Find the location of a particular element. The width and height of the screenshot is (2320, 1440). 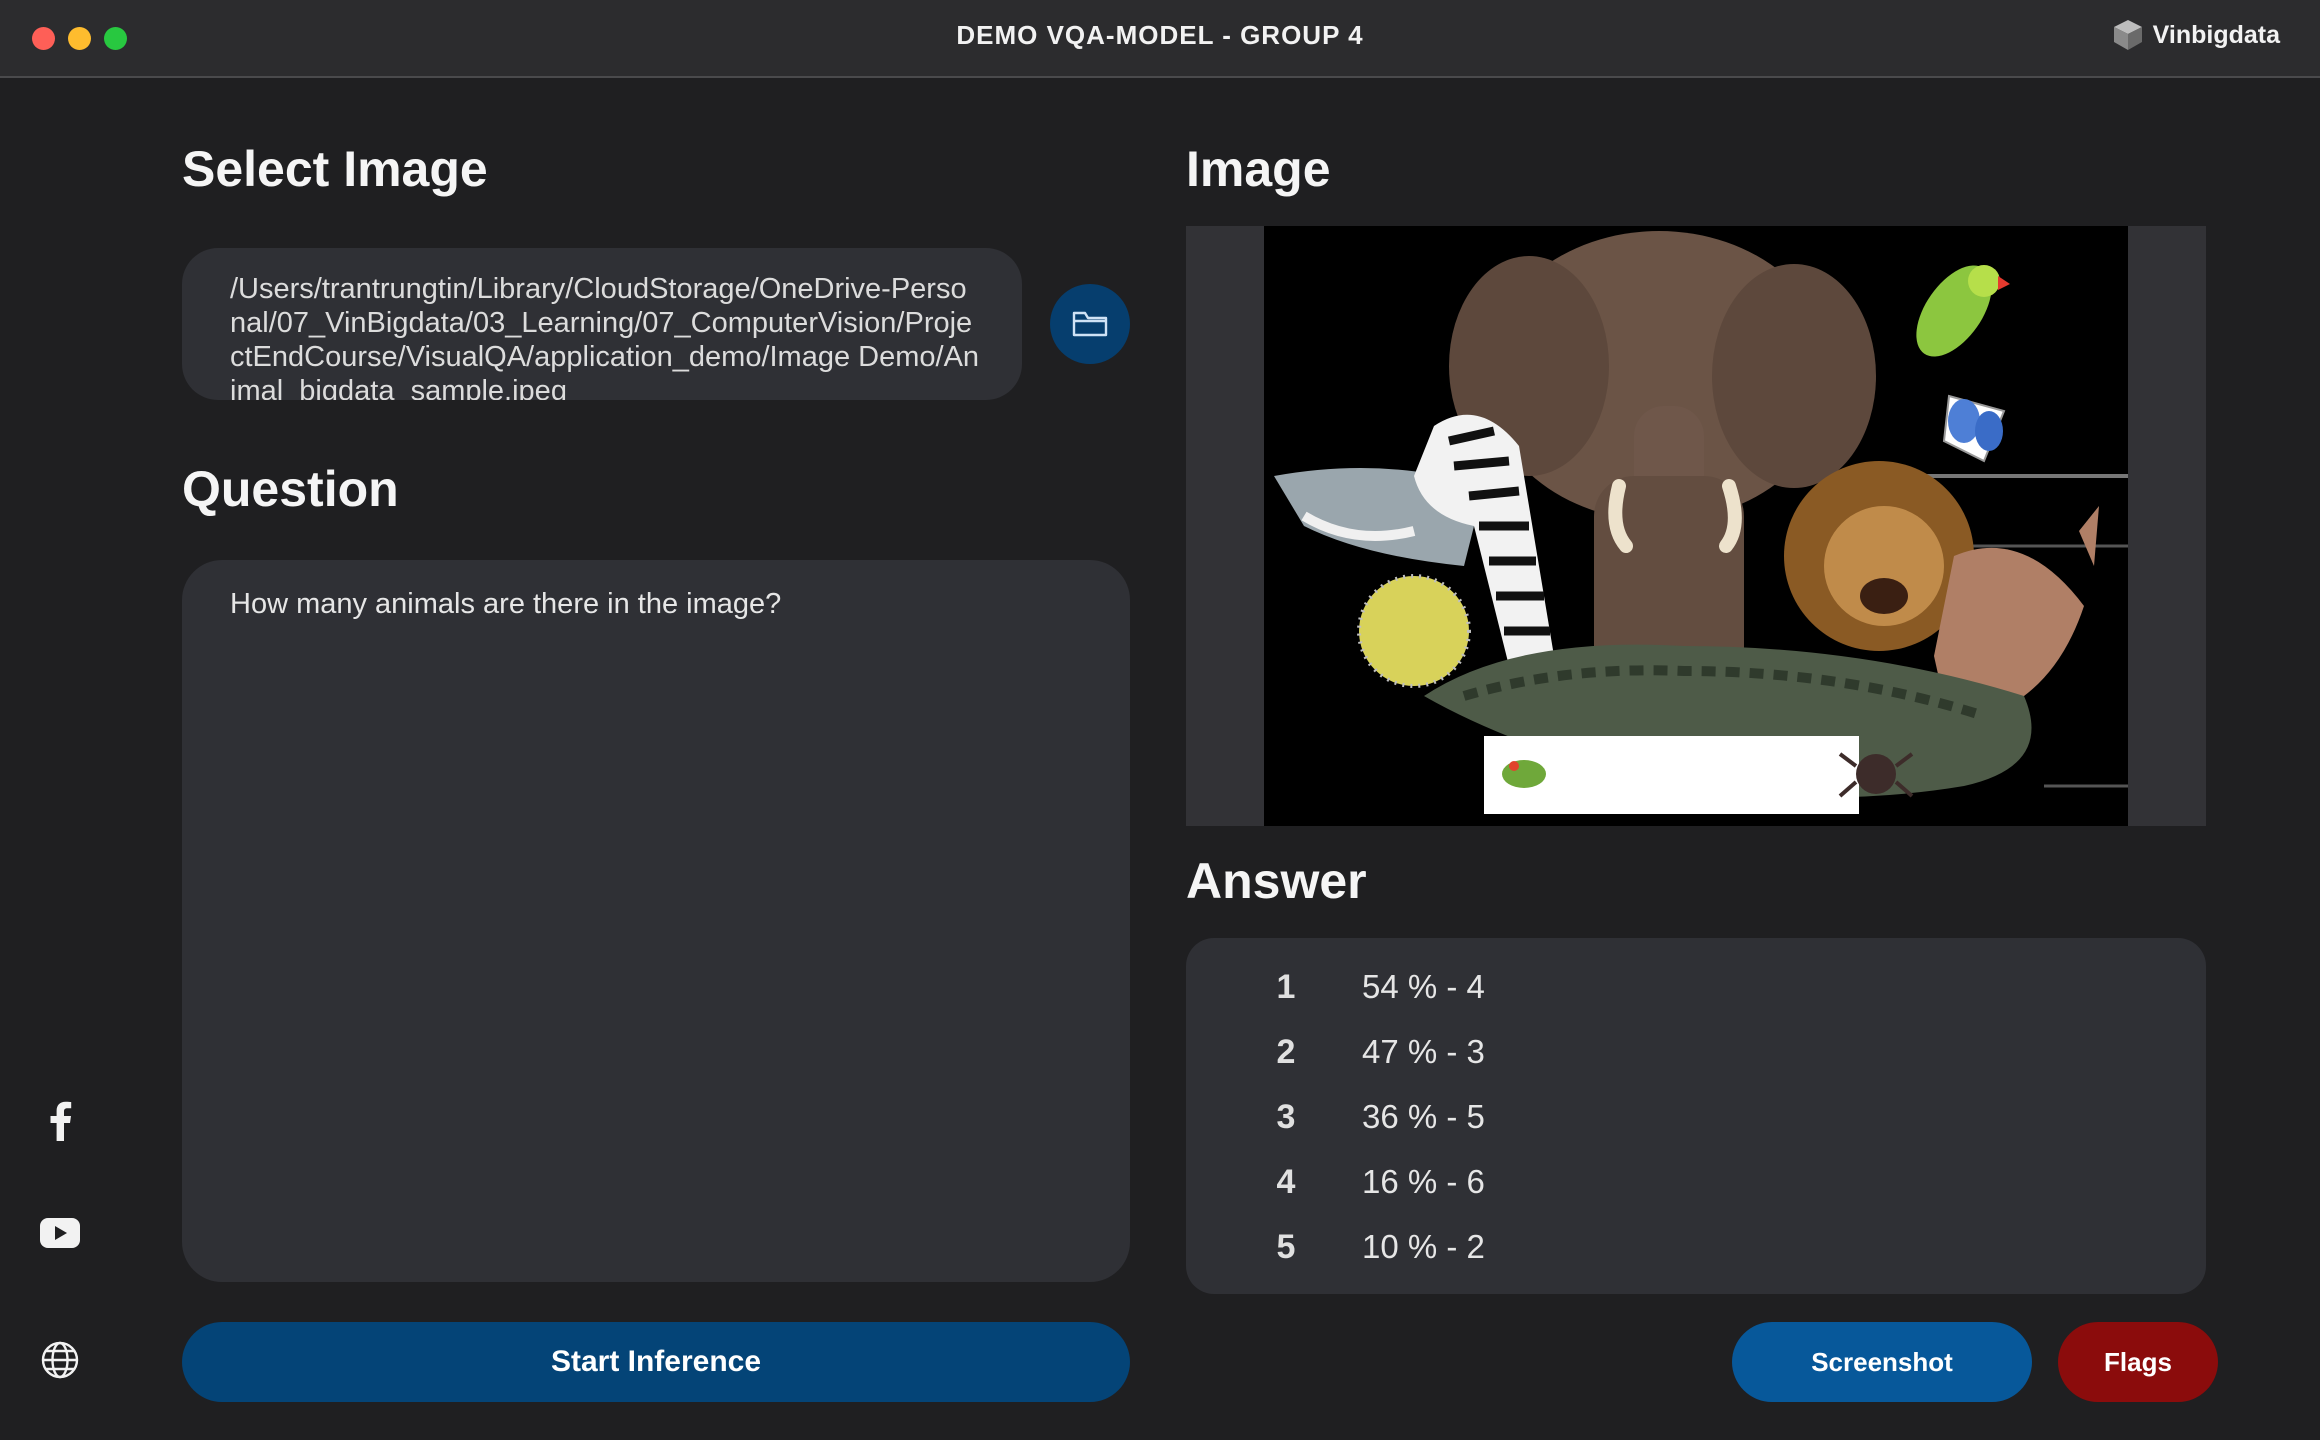

vinbigdata-logo-icon is located at coordinates (2128, 35).